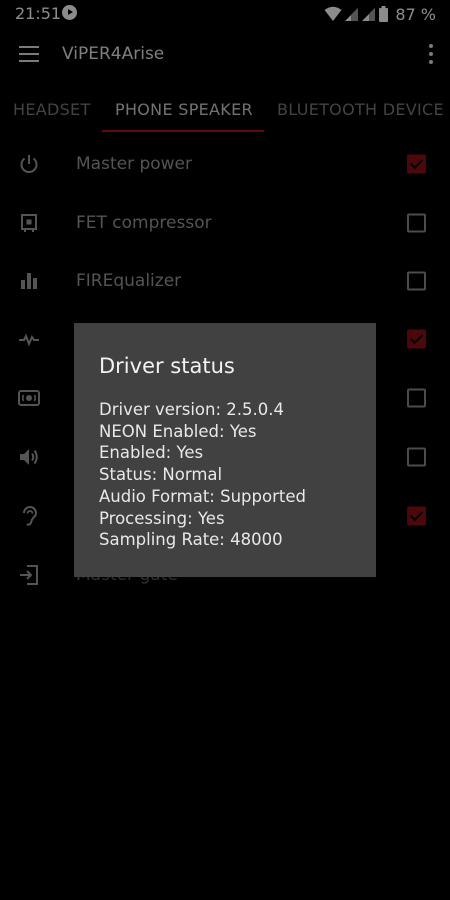  Describe the element at coordinates (161, 475) in the screenshot. I see `dialog-line: Status: Normal` at that location.